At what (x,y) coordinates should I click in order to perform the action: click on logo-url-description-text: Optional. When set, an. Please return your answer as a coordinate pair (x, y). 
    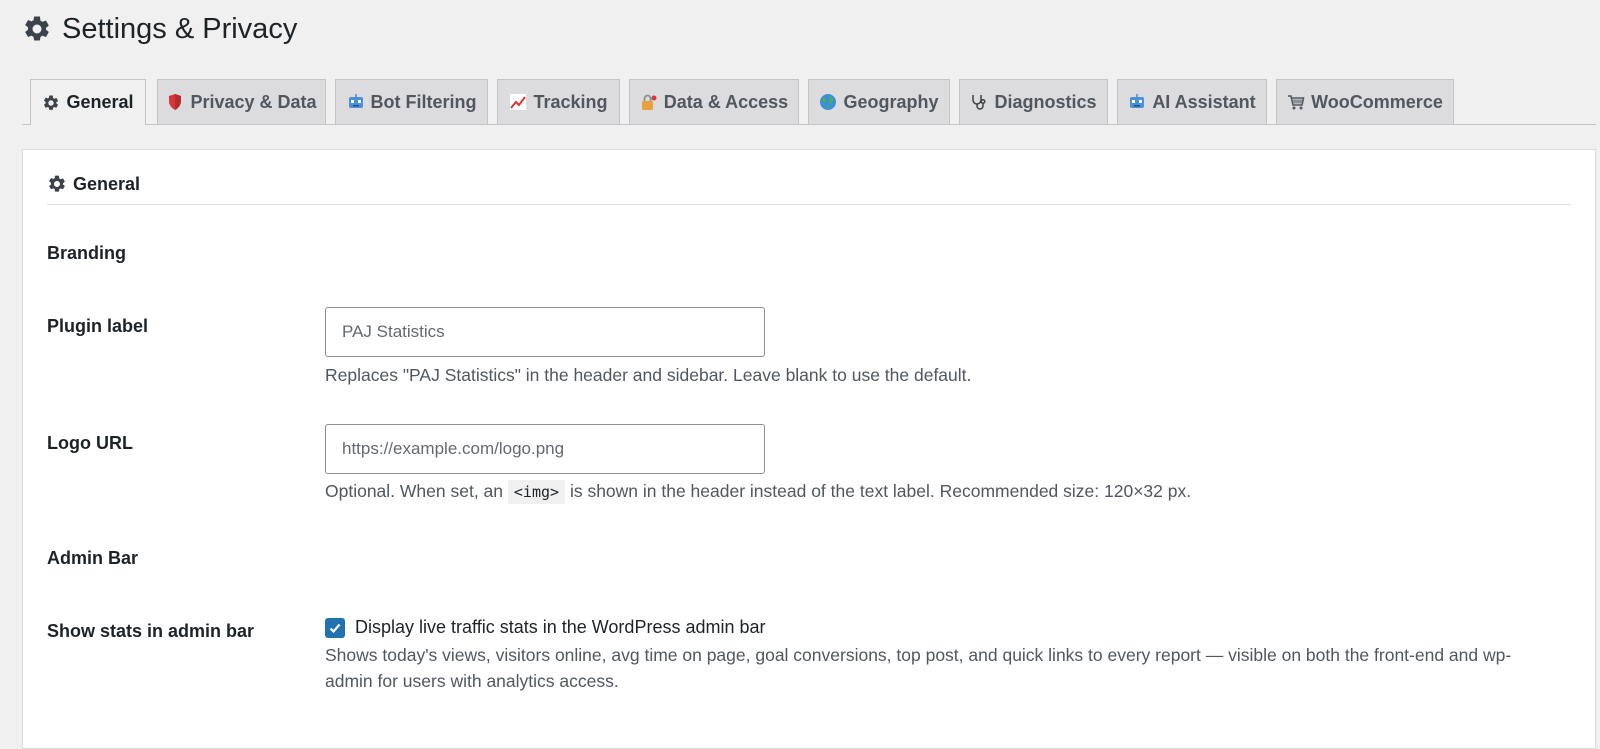
    Looking at the image, I should click on (414, 491).